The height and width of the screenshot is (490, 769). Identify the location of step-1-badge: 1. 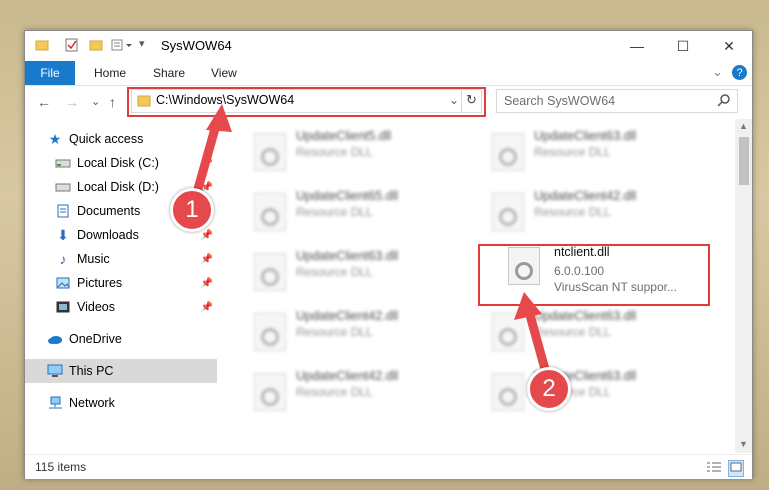
(192, 210).